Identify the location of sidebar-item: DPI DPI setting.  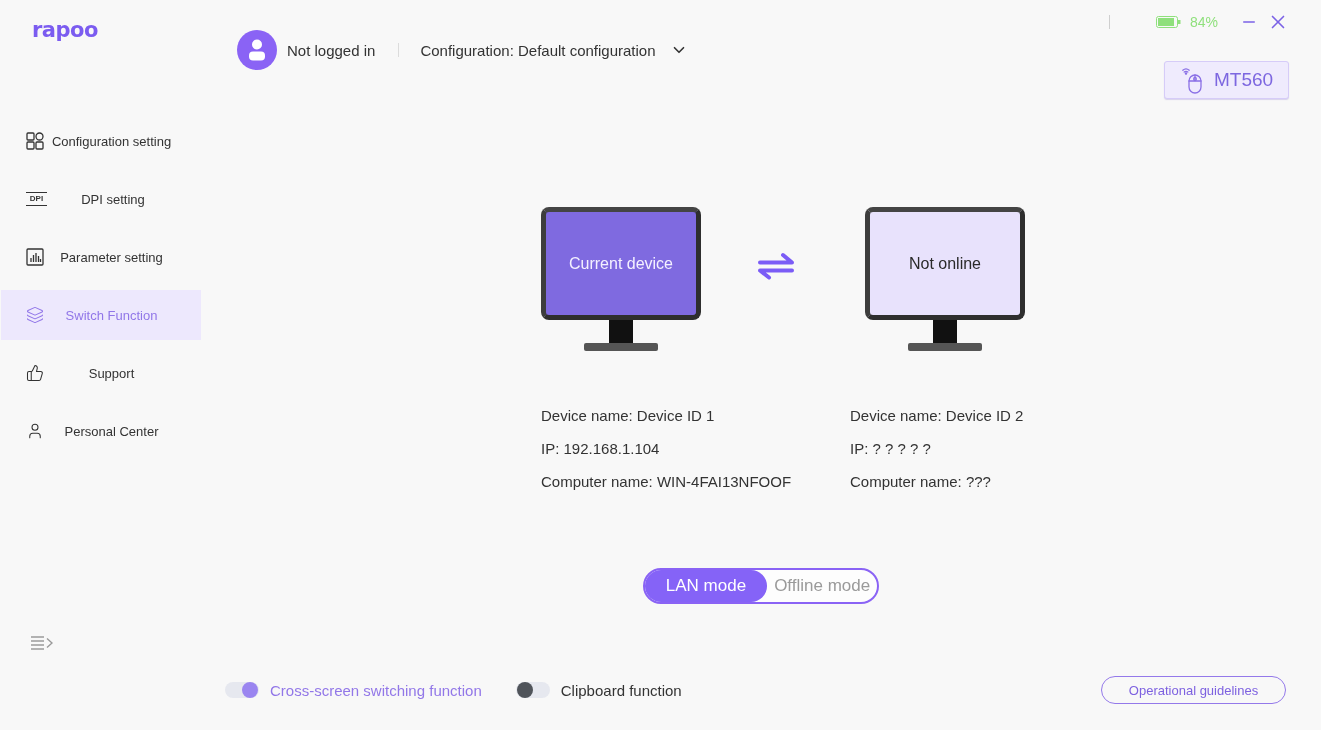
(101, 199).